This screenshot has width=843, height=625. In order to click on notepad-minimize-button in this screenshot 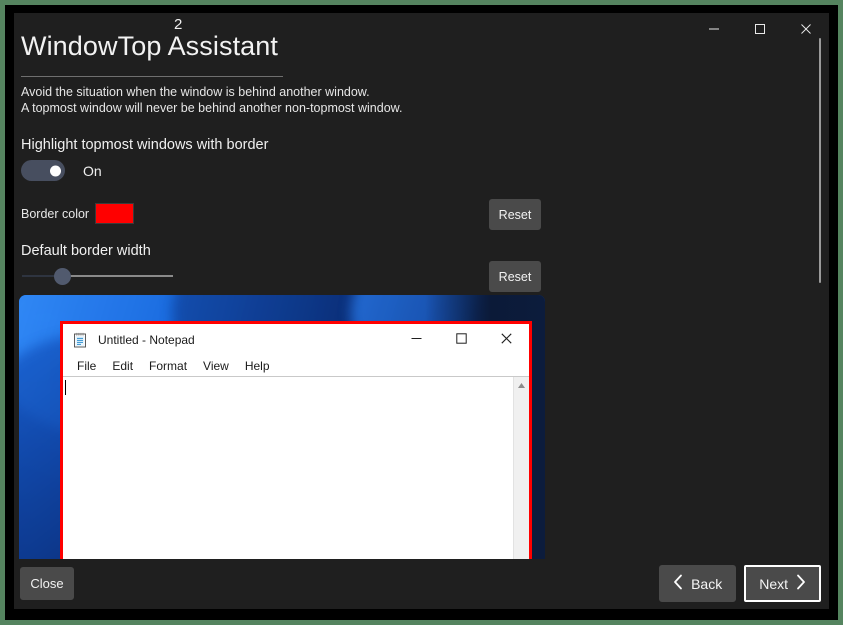, I will do `click(416, 339)`.